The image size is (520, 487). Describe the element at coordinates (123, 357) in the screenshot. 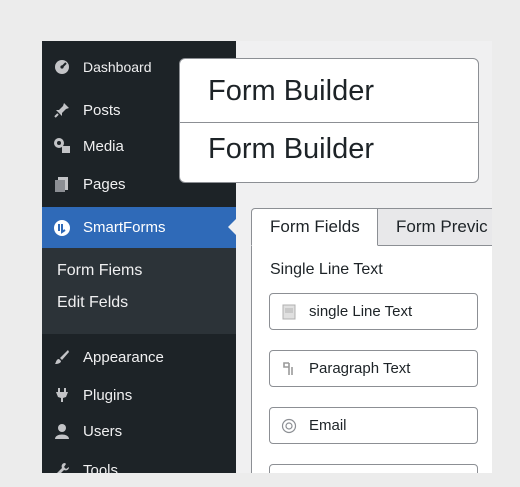

I see `sidebar-item-label: Appearance` at that location.